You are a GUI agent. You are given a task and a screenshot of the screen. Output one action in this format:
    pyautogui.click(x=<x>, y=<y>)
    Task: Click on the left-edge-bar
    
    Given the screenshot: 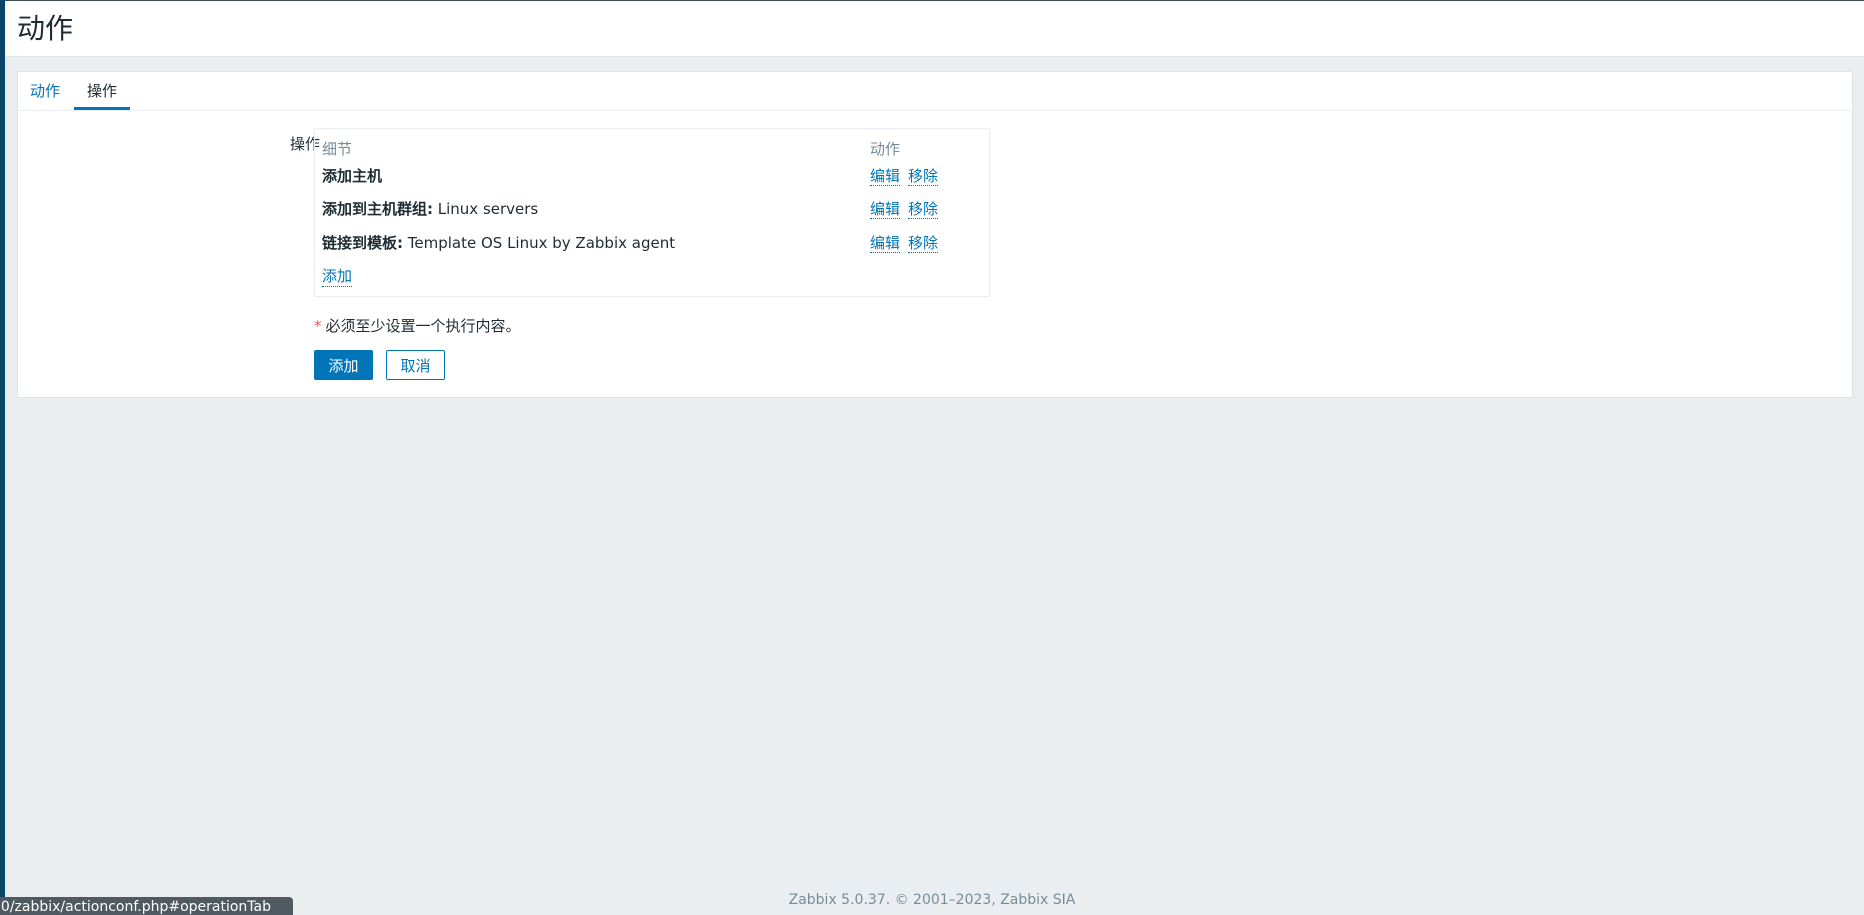 What is the action you would take?
    pyautogui.click(x=2, y=455)
    